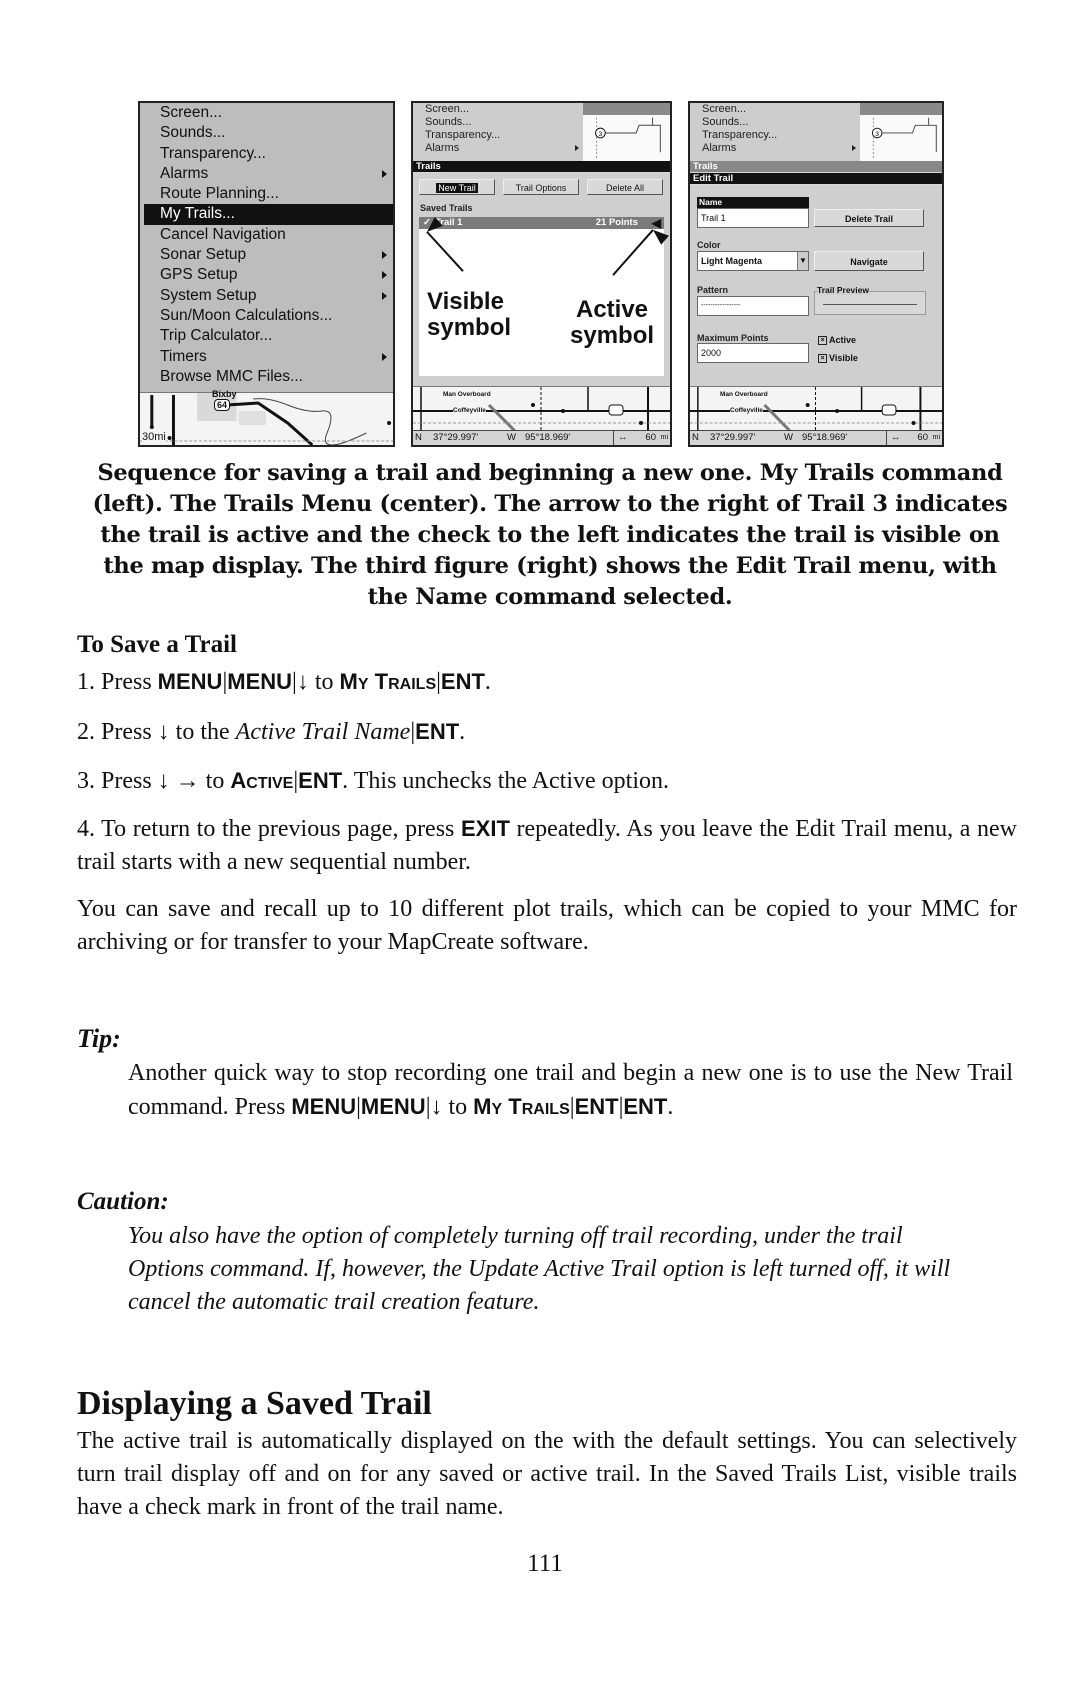 This screenshot has width=1080, height=1682. What do you see at coordinates (157, 644) in the screenshot?
I see `section-heading-save-trail: To Save a Trail` at bounding box center [157, 644].